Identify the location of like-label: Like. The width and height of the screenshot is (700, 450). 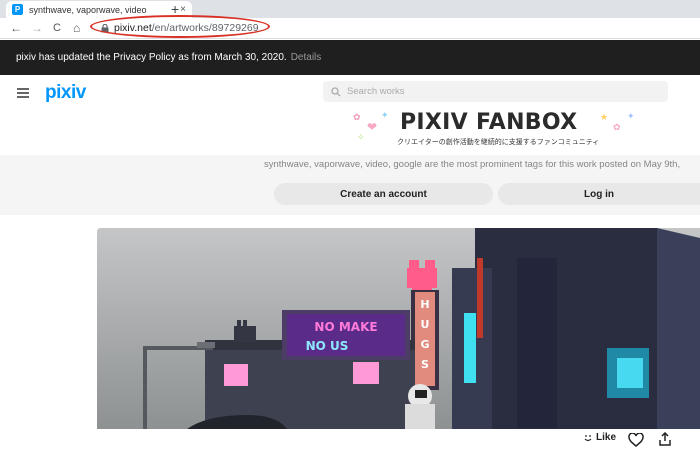
(606, 437).